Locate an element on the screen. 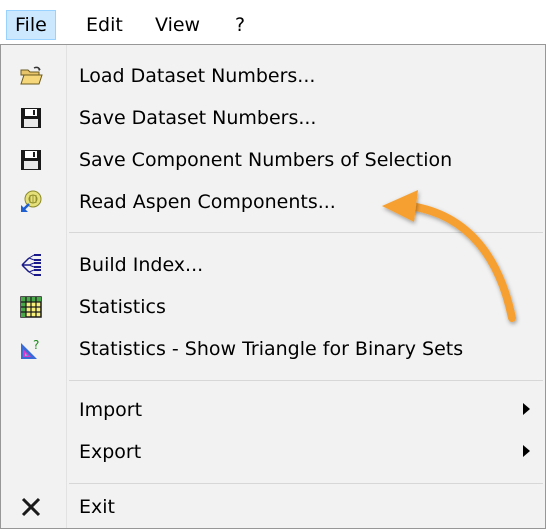  close-x-icon is located at coordinates (31, 507).